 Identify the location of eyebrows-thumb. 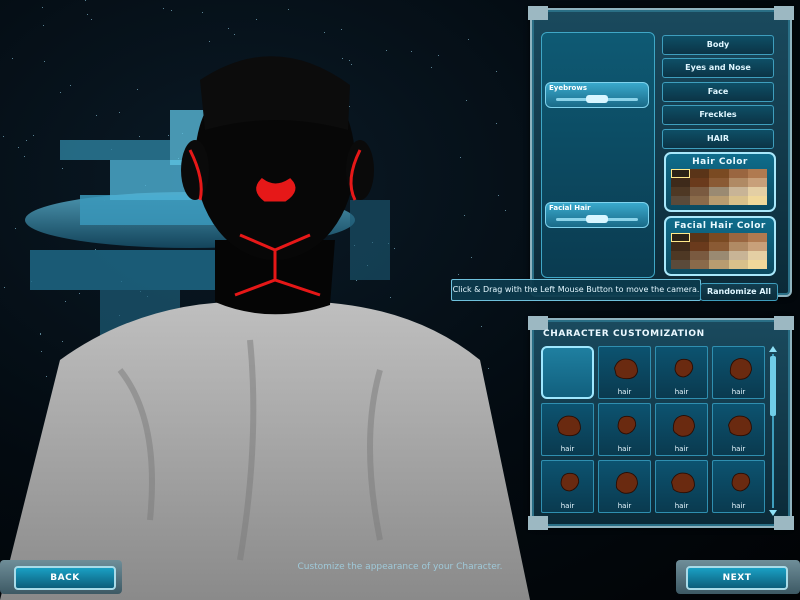
(597, 99).